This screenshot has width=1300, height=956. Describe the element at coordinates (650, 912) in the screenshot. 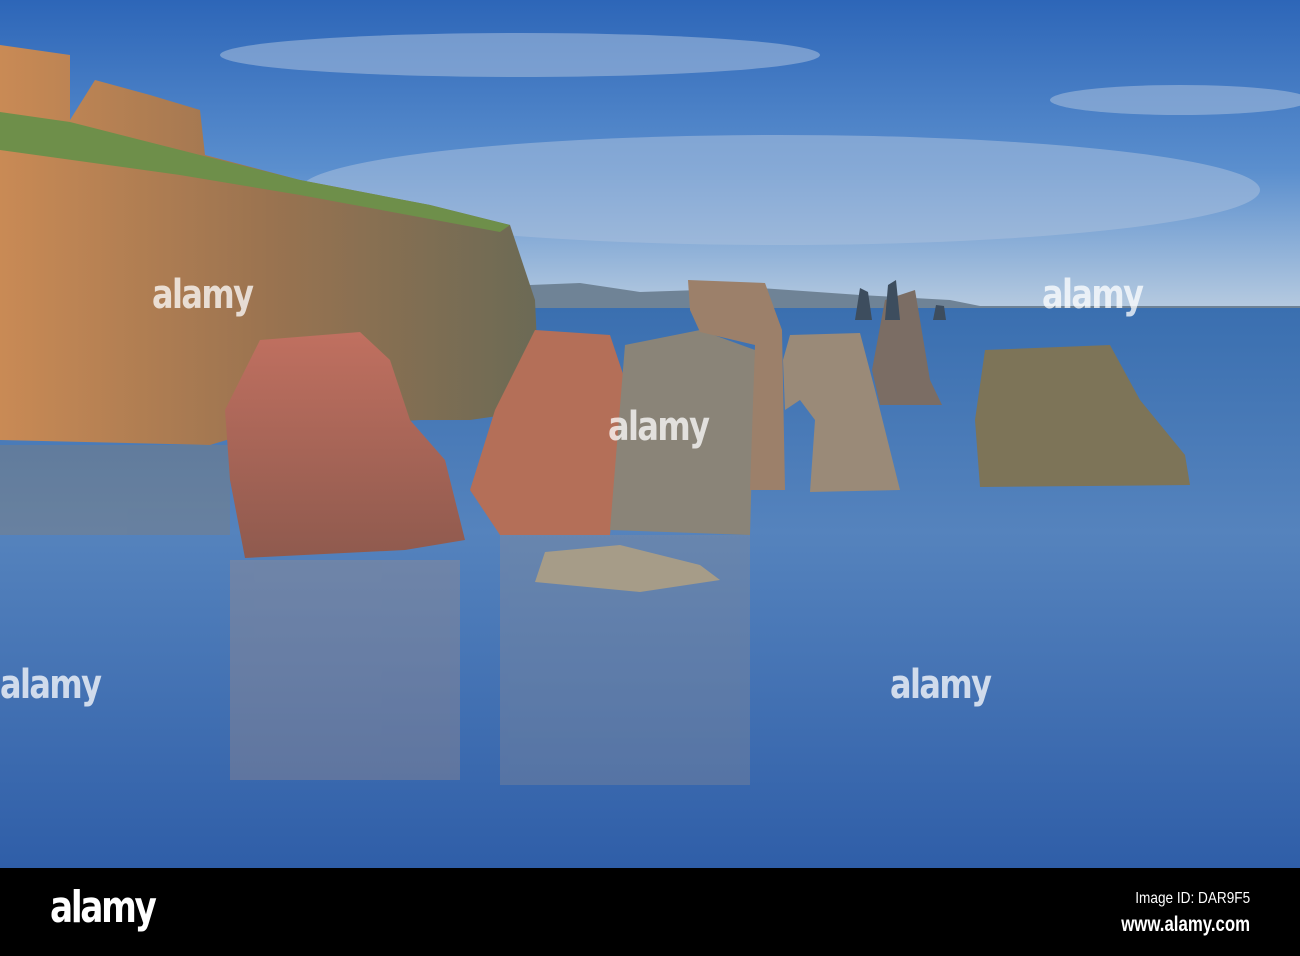

I see `footer-bar: alamy Image ID: DAR9F5 www.alamy.com` at that location.